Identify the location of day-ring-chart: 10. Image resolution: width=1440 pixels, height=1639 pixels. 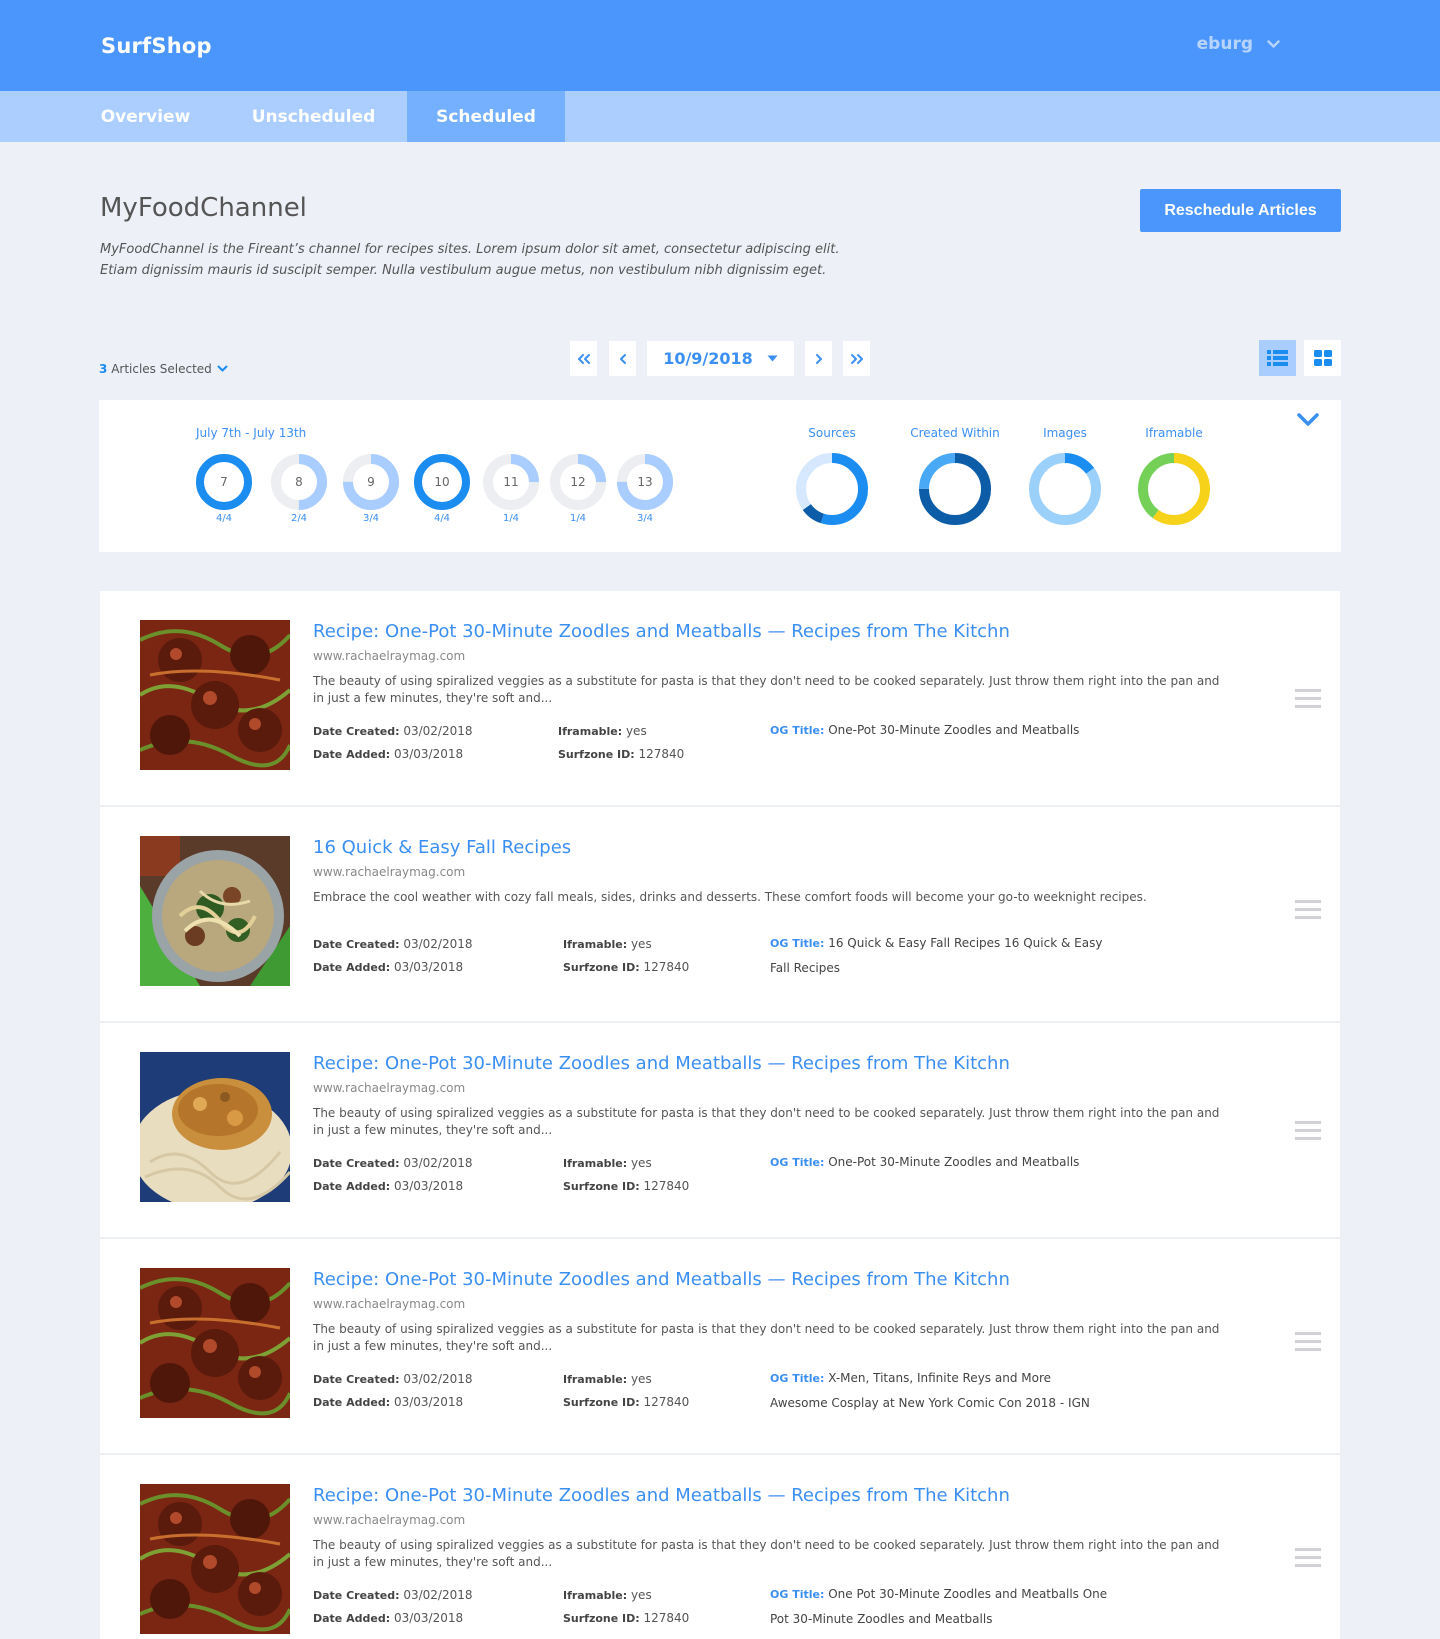
(442, 482).